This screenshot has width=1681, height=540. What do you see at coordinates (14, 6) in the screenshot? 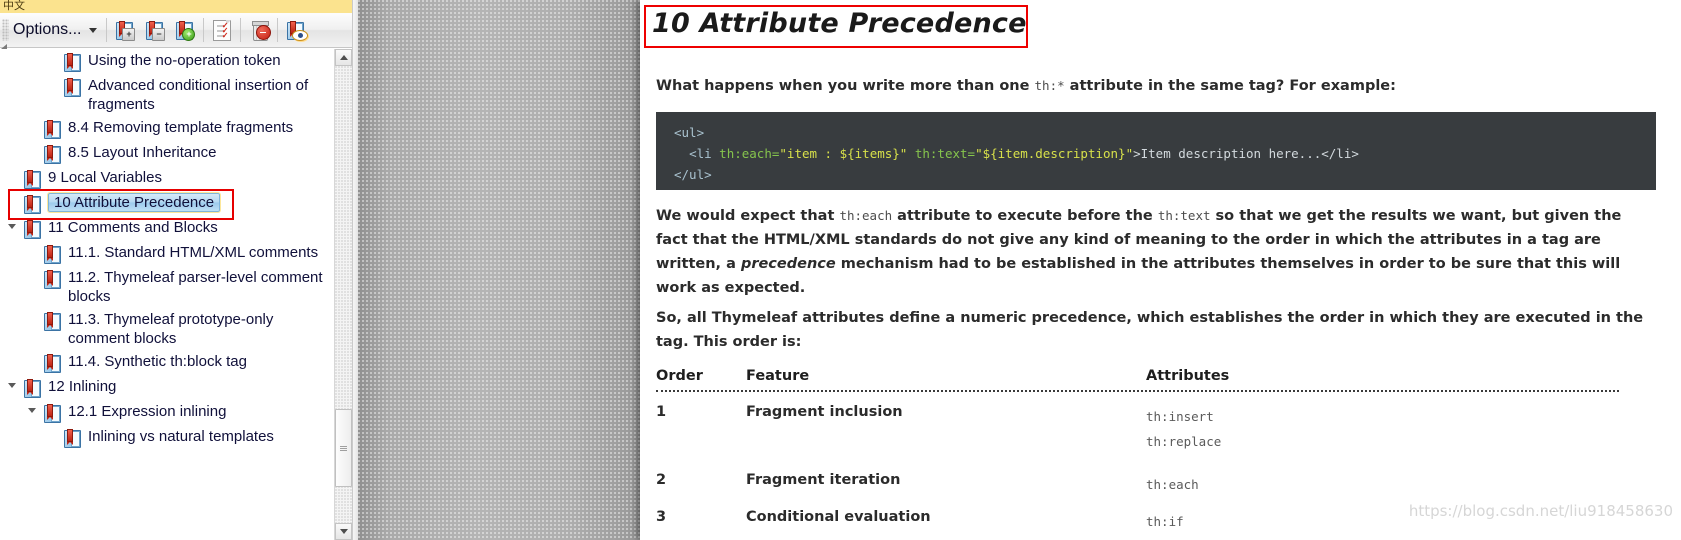
I see `notification-text: 中文` at bounding box center [14, 6].